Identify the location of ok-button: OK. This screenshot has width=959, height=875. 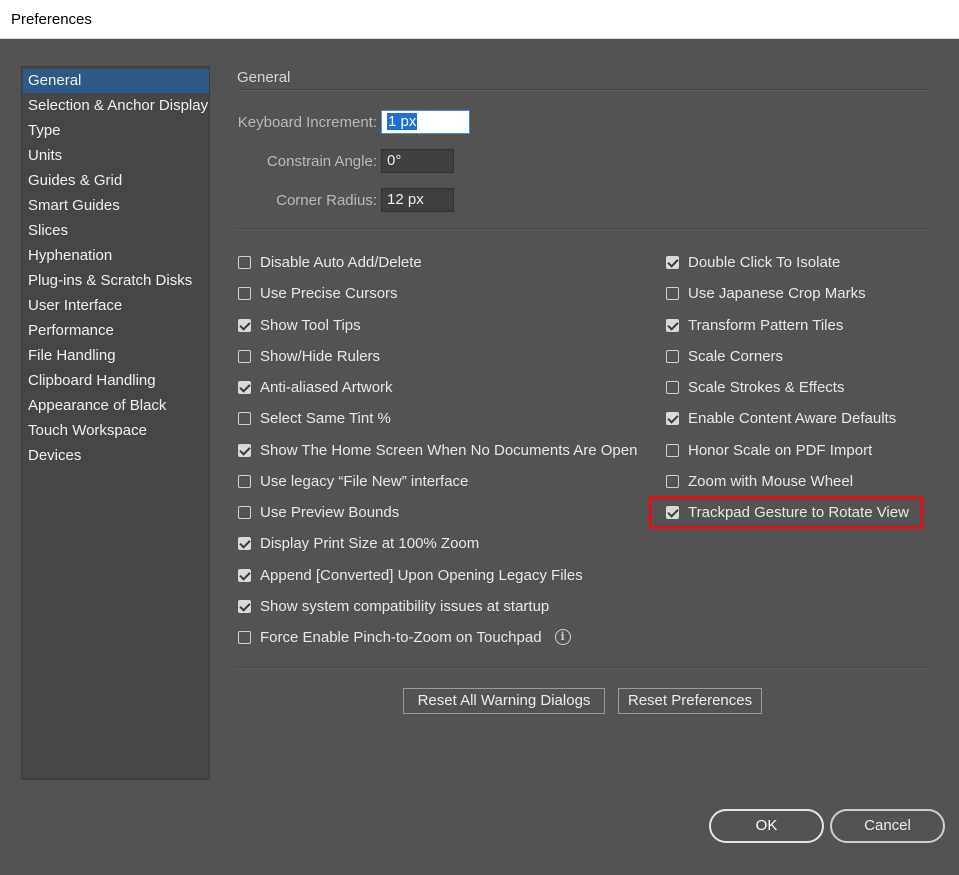
(766, 826).